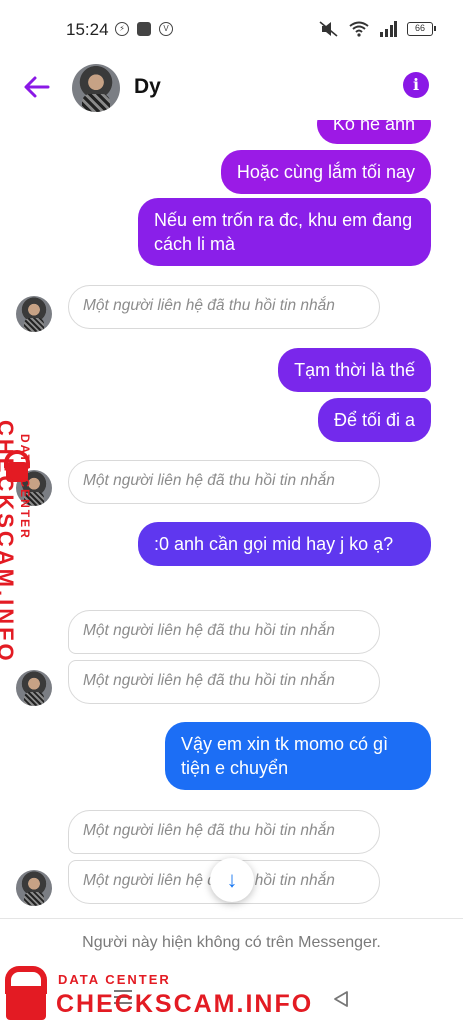 Image resolution: width=463 pixels, height=1024 pixels. What do you see at coordinates (37, 87) in the screenshot?
I see `back-arrow-icon` at bounding box center [37, 87].